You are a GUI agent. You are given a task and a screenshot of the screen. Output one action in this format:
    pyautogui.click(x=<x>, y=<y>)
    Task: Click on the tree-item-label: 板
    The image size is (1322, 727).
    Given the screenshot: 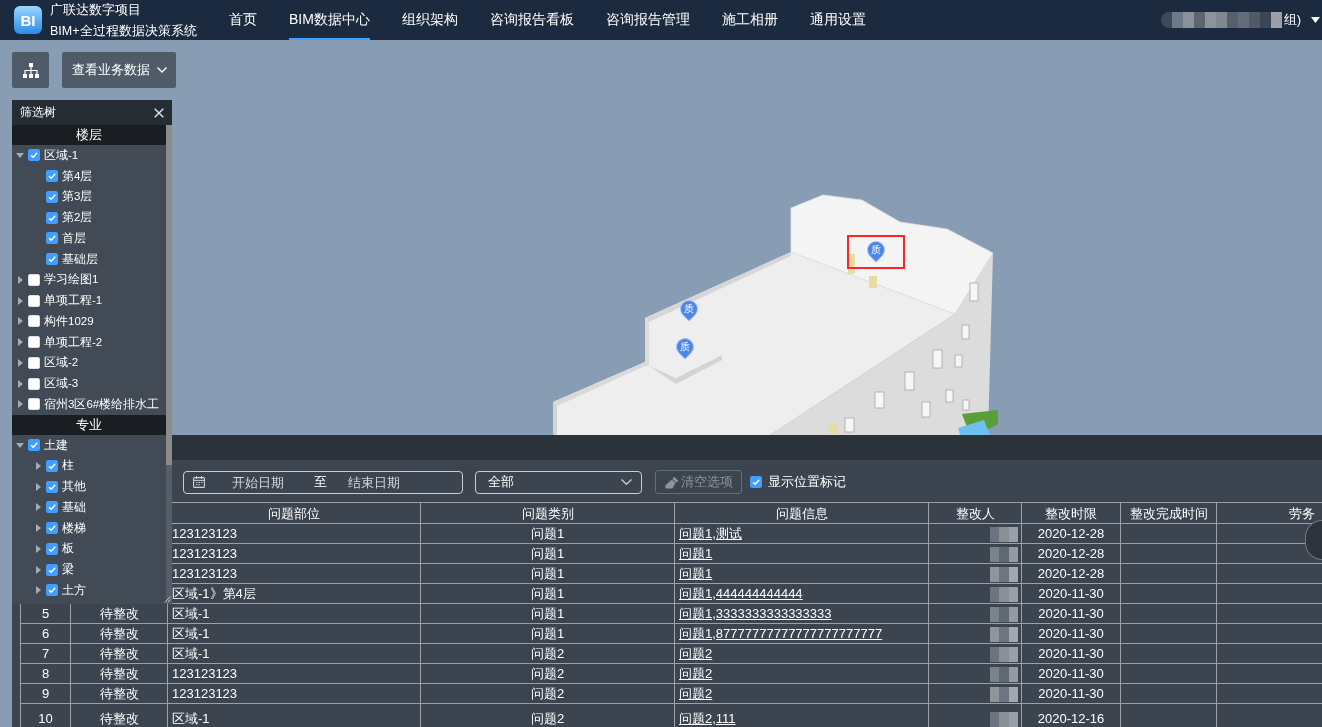 What is the action you would take?
    pyautogui.click(x=68, y=549)
    